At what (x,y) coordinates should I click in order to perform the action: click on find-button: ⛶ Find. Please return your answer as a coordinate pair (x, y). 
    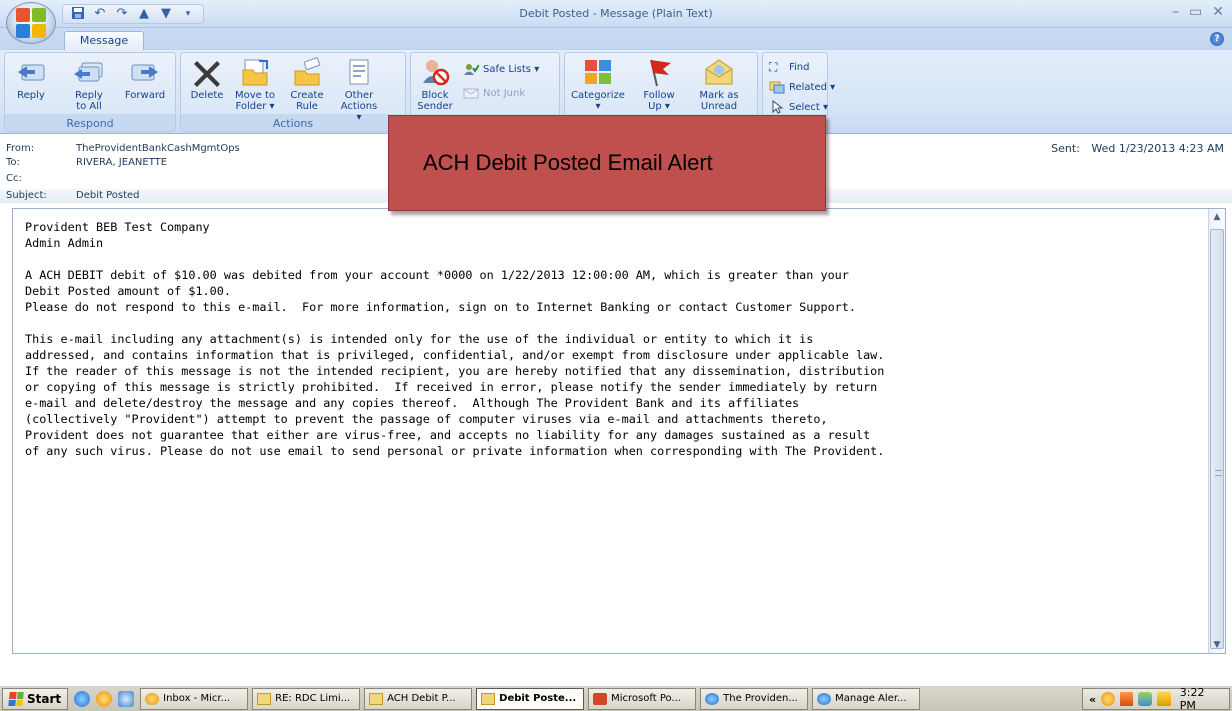
    Looking at the image, I should click on (789, 67).